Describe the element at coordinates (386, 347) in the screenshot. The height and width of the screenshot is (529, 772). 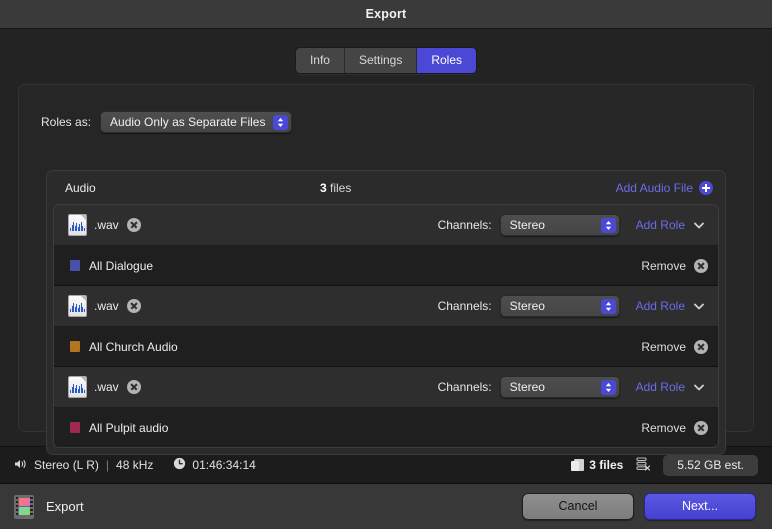
I see `role-row: All Church Audio Remove` at that location.